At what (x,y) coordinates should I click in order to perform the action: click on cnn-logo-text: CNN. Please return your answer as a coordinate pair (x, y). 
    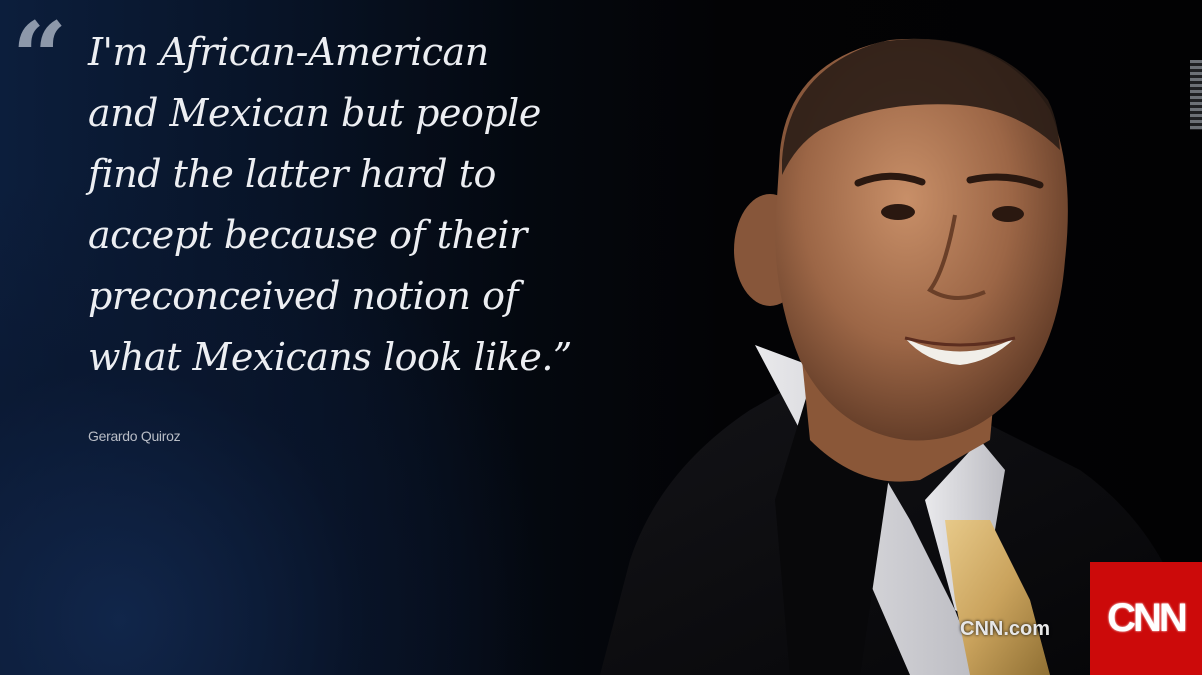
    Looking at the image, I should click on (1147, 618).